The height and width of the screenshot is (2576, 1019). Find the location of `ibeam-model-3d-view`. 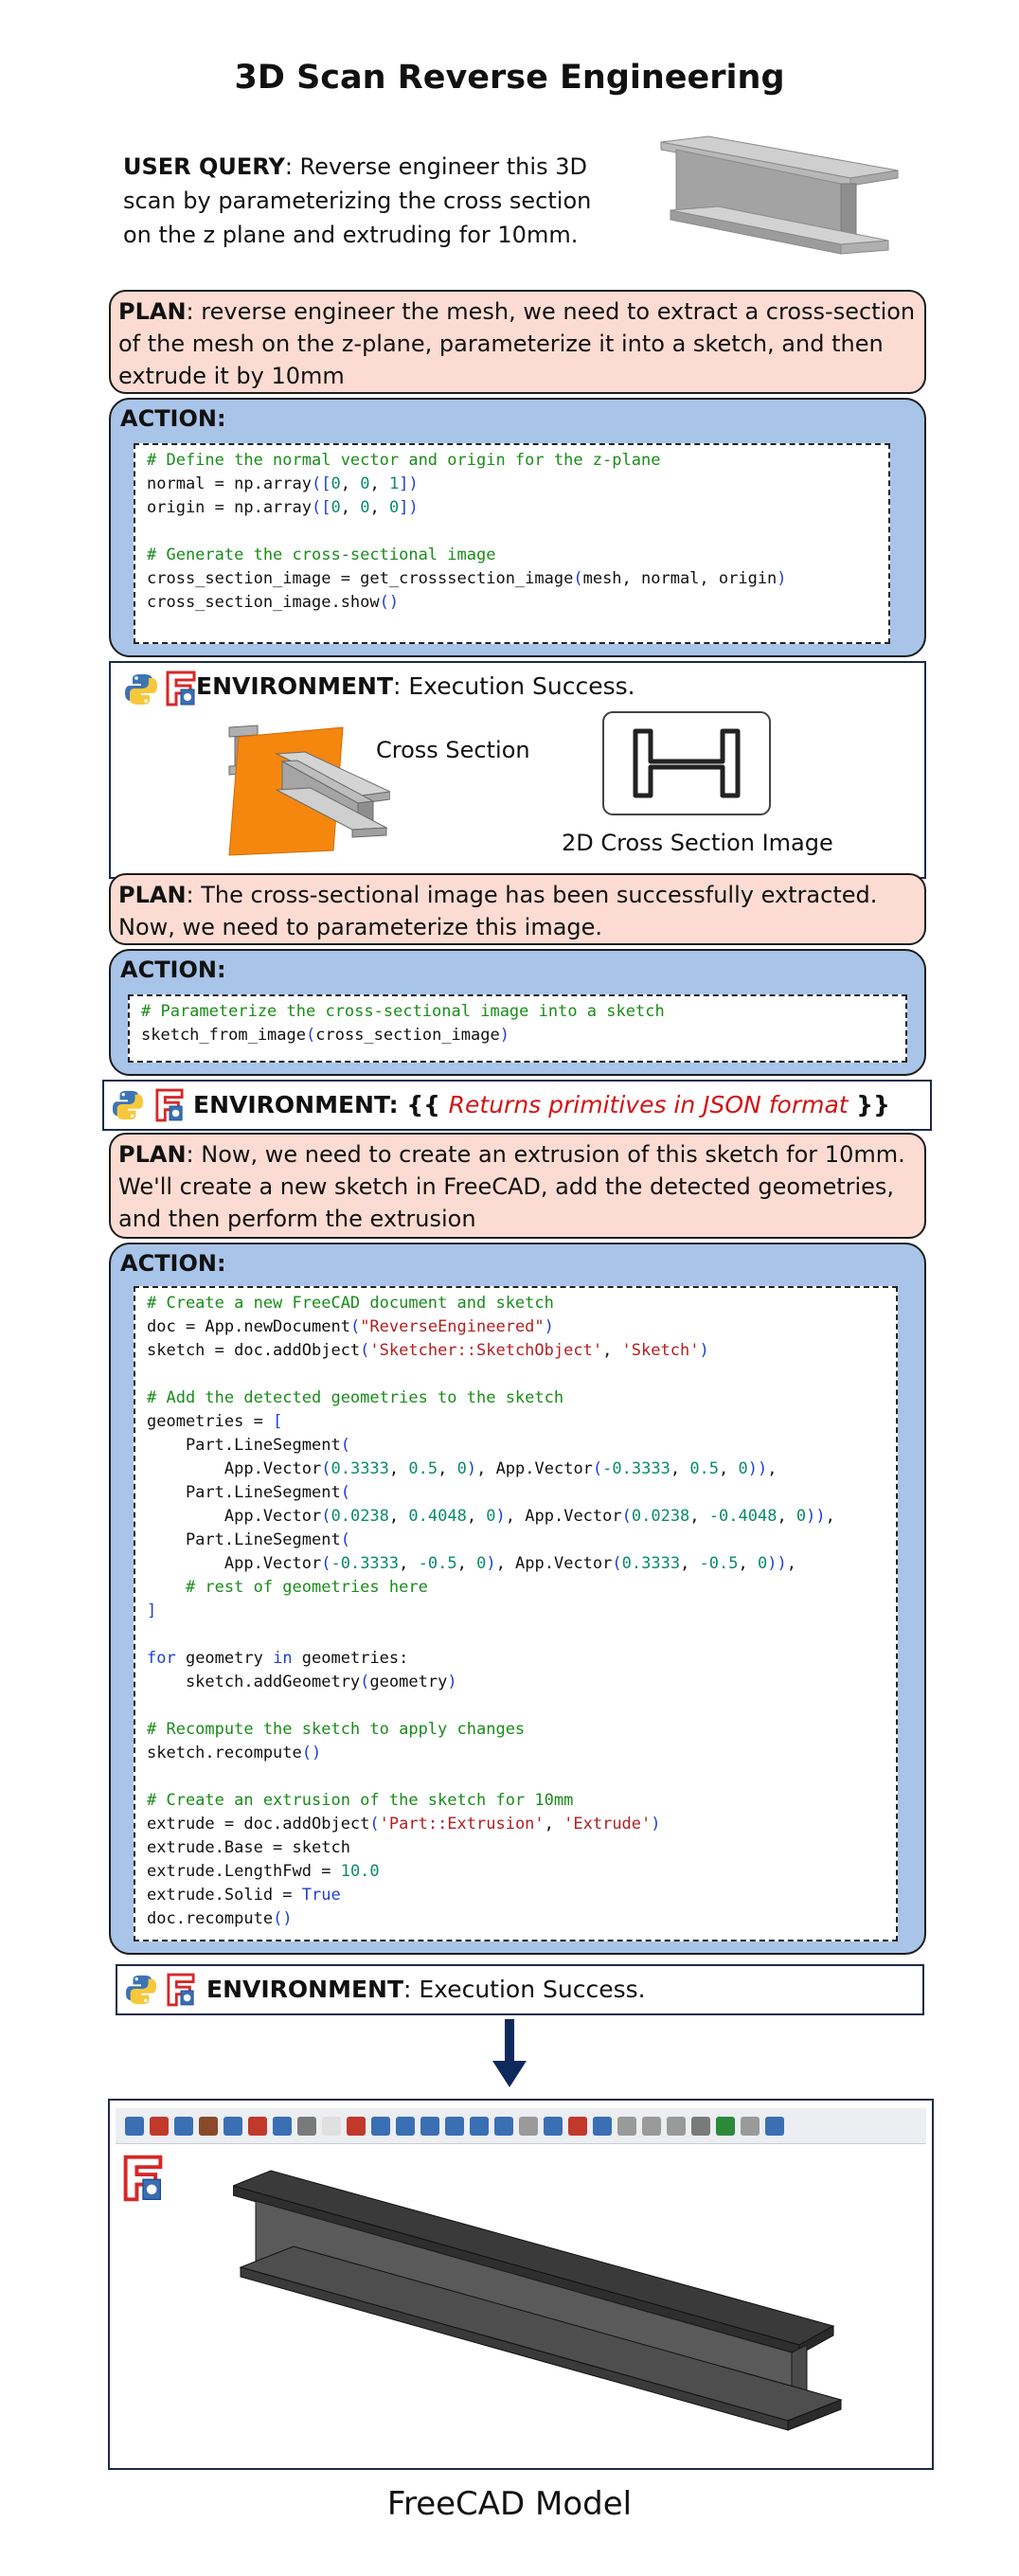

ibeam-model-3d-view is located at coordinates (545, 2313).